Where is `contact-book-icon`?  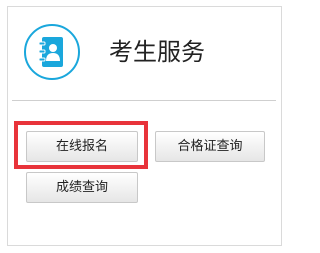
contact-book-icon is located at coordinates (52, 52).